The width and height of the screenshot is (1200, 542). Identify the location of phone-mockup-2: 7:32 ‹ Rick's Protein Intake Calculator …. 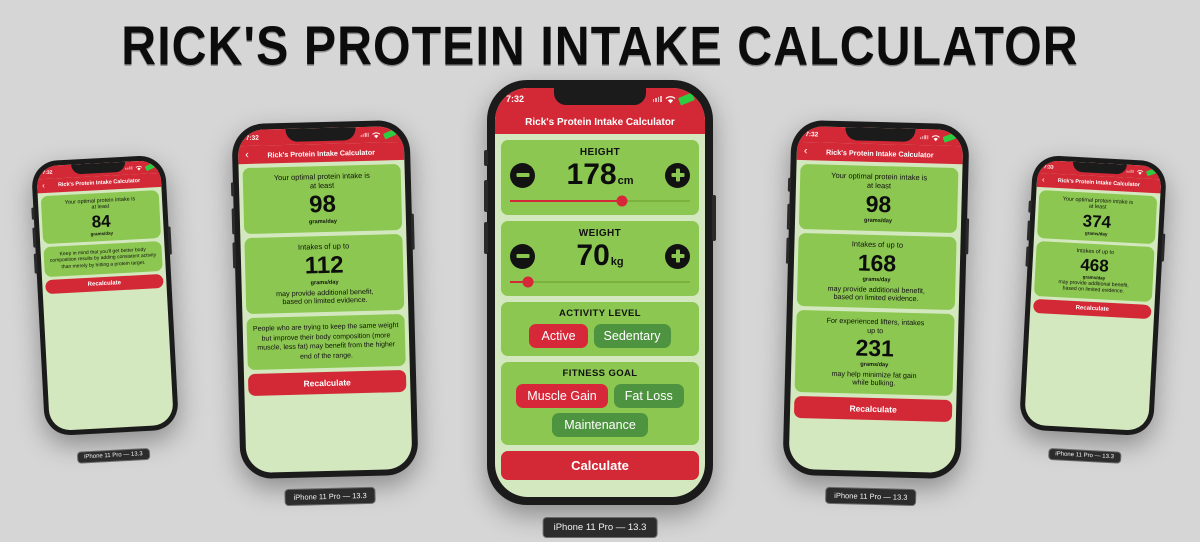
(324, 313).